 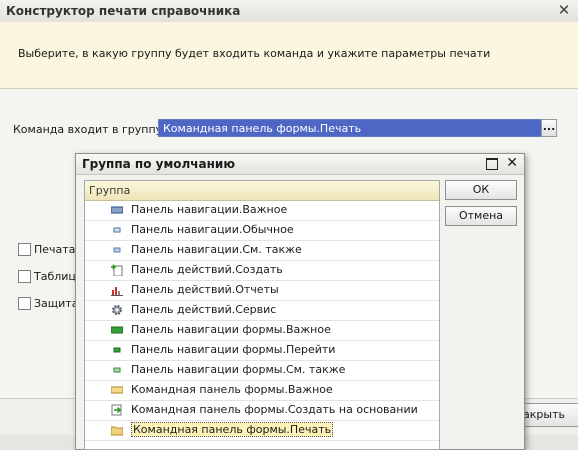 I want to click on command-bar-important-icon, so click(x=117, y=390).